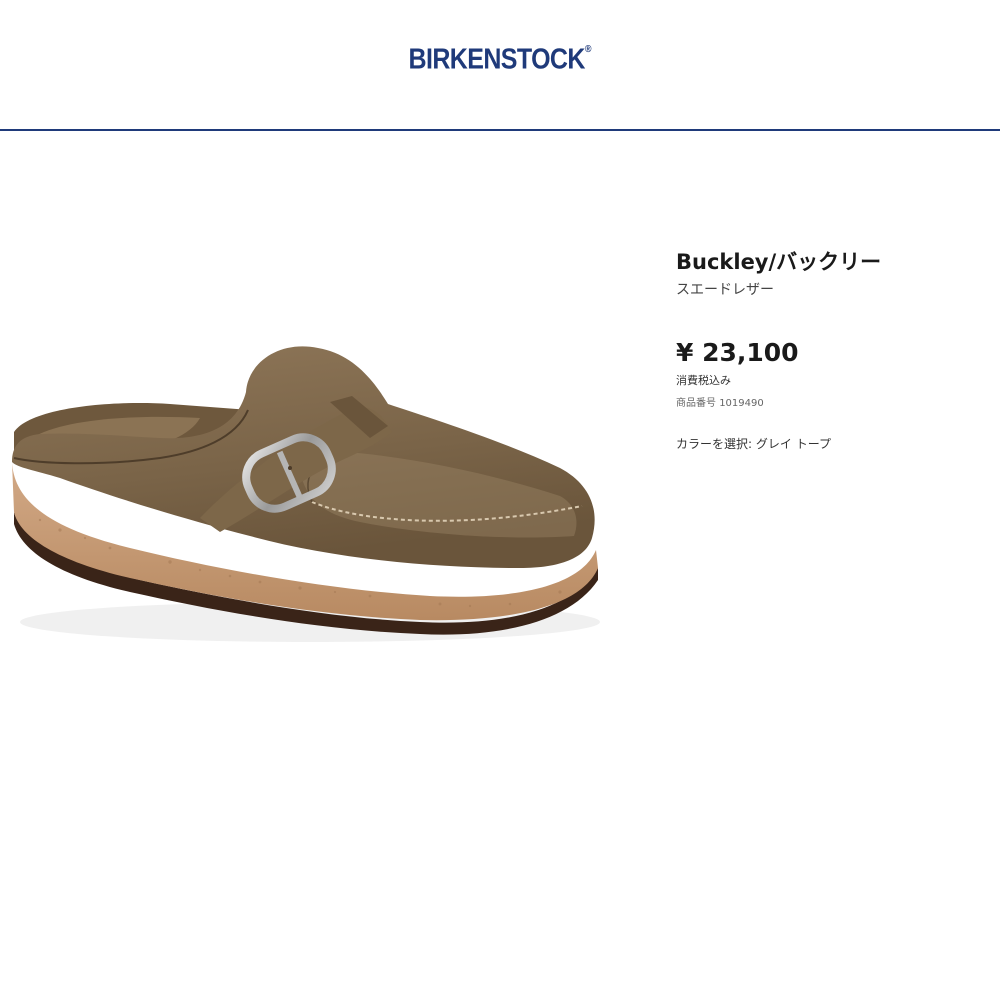  I want to click on sku-value: 1019490, so click(741, 403).